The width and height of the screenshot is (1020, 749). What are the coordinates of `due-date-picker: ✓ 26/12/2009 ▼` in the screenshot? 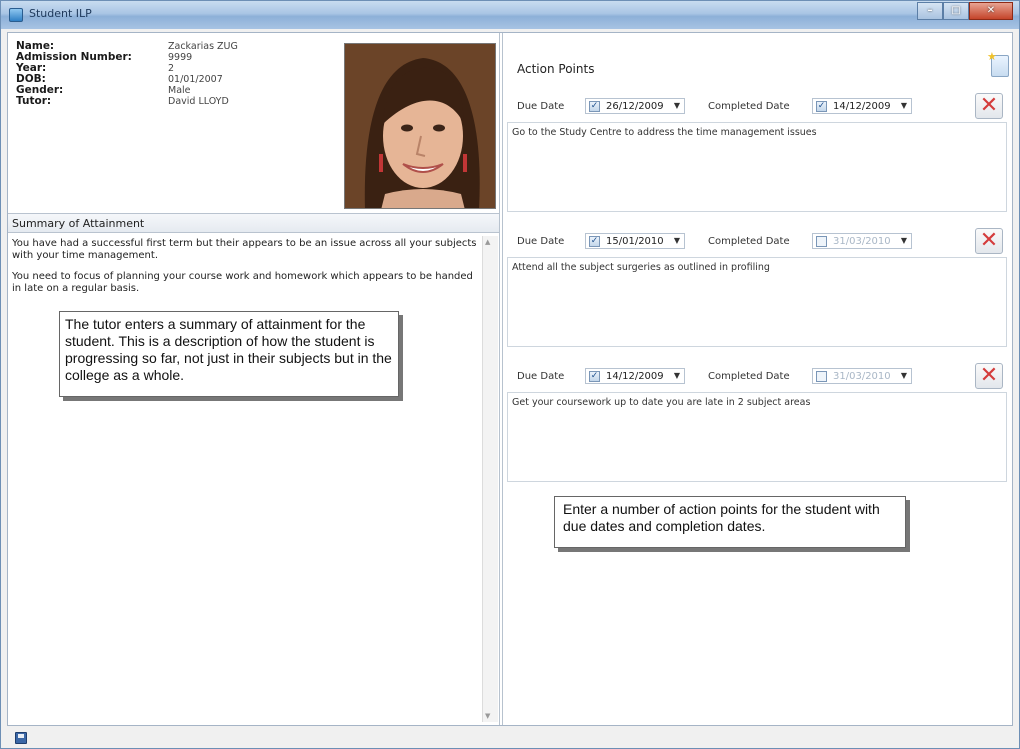 It's located at (635, 106).